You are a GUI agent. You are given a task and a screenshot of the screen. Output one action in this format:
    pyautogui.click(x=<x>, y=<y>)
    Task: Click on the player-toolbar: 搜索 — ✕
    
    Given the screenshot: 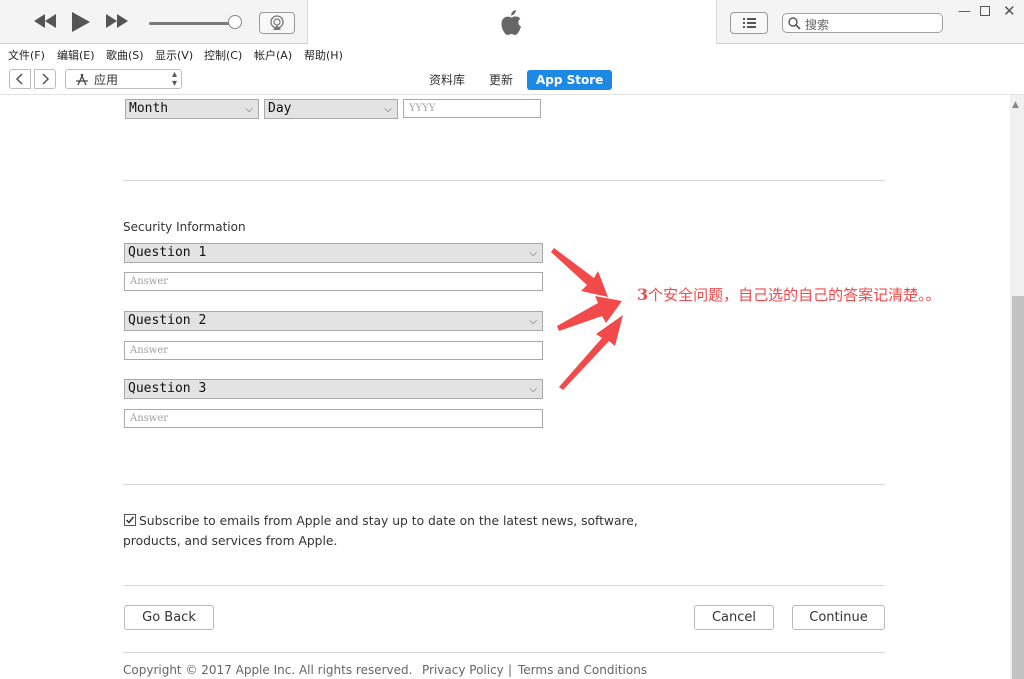 What is the action you would take?
    pyautogui.click(x=512, y=22)
    